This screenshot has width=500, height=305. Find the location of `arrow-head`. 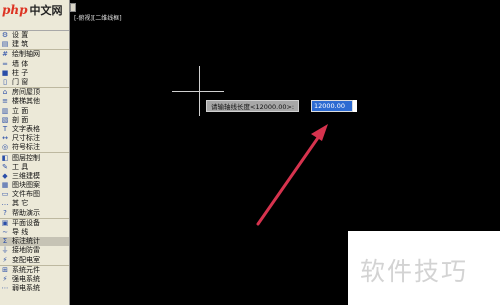

arrow-head is located at coordinates (319, 132).